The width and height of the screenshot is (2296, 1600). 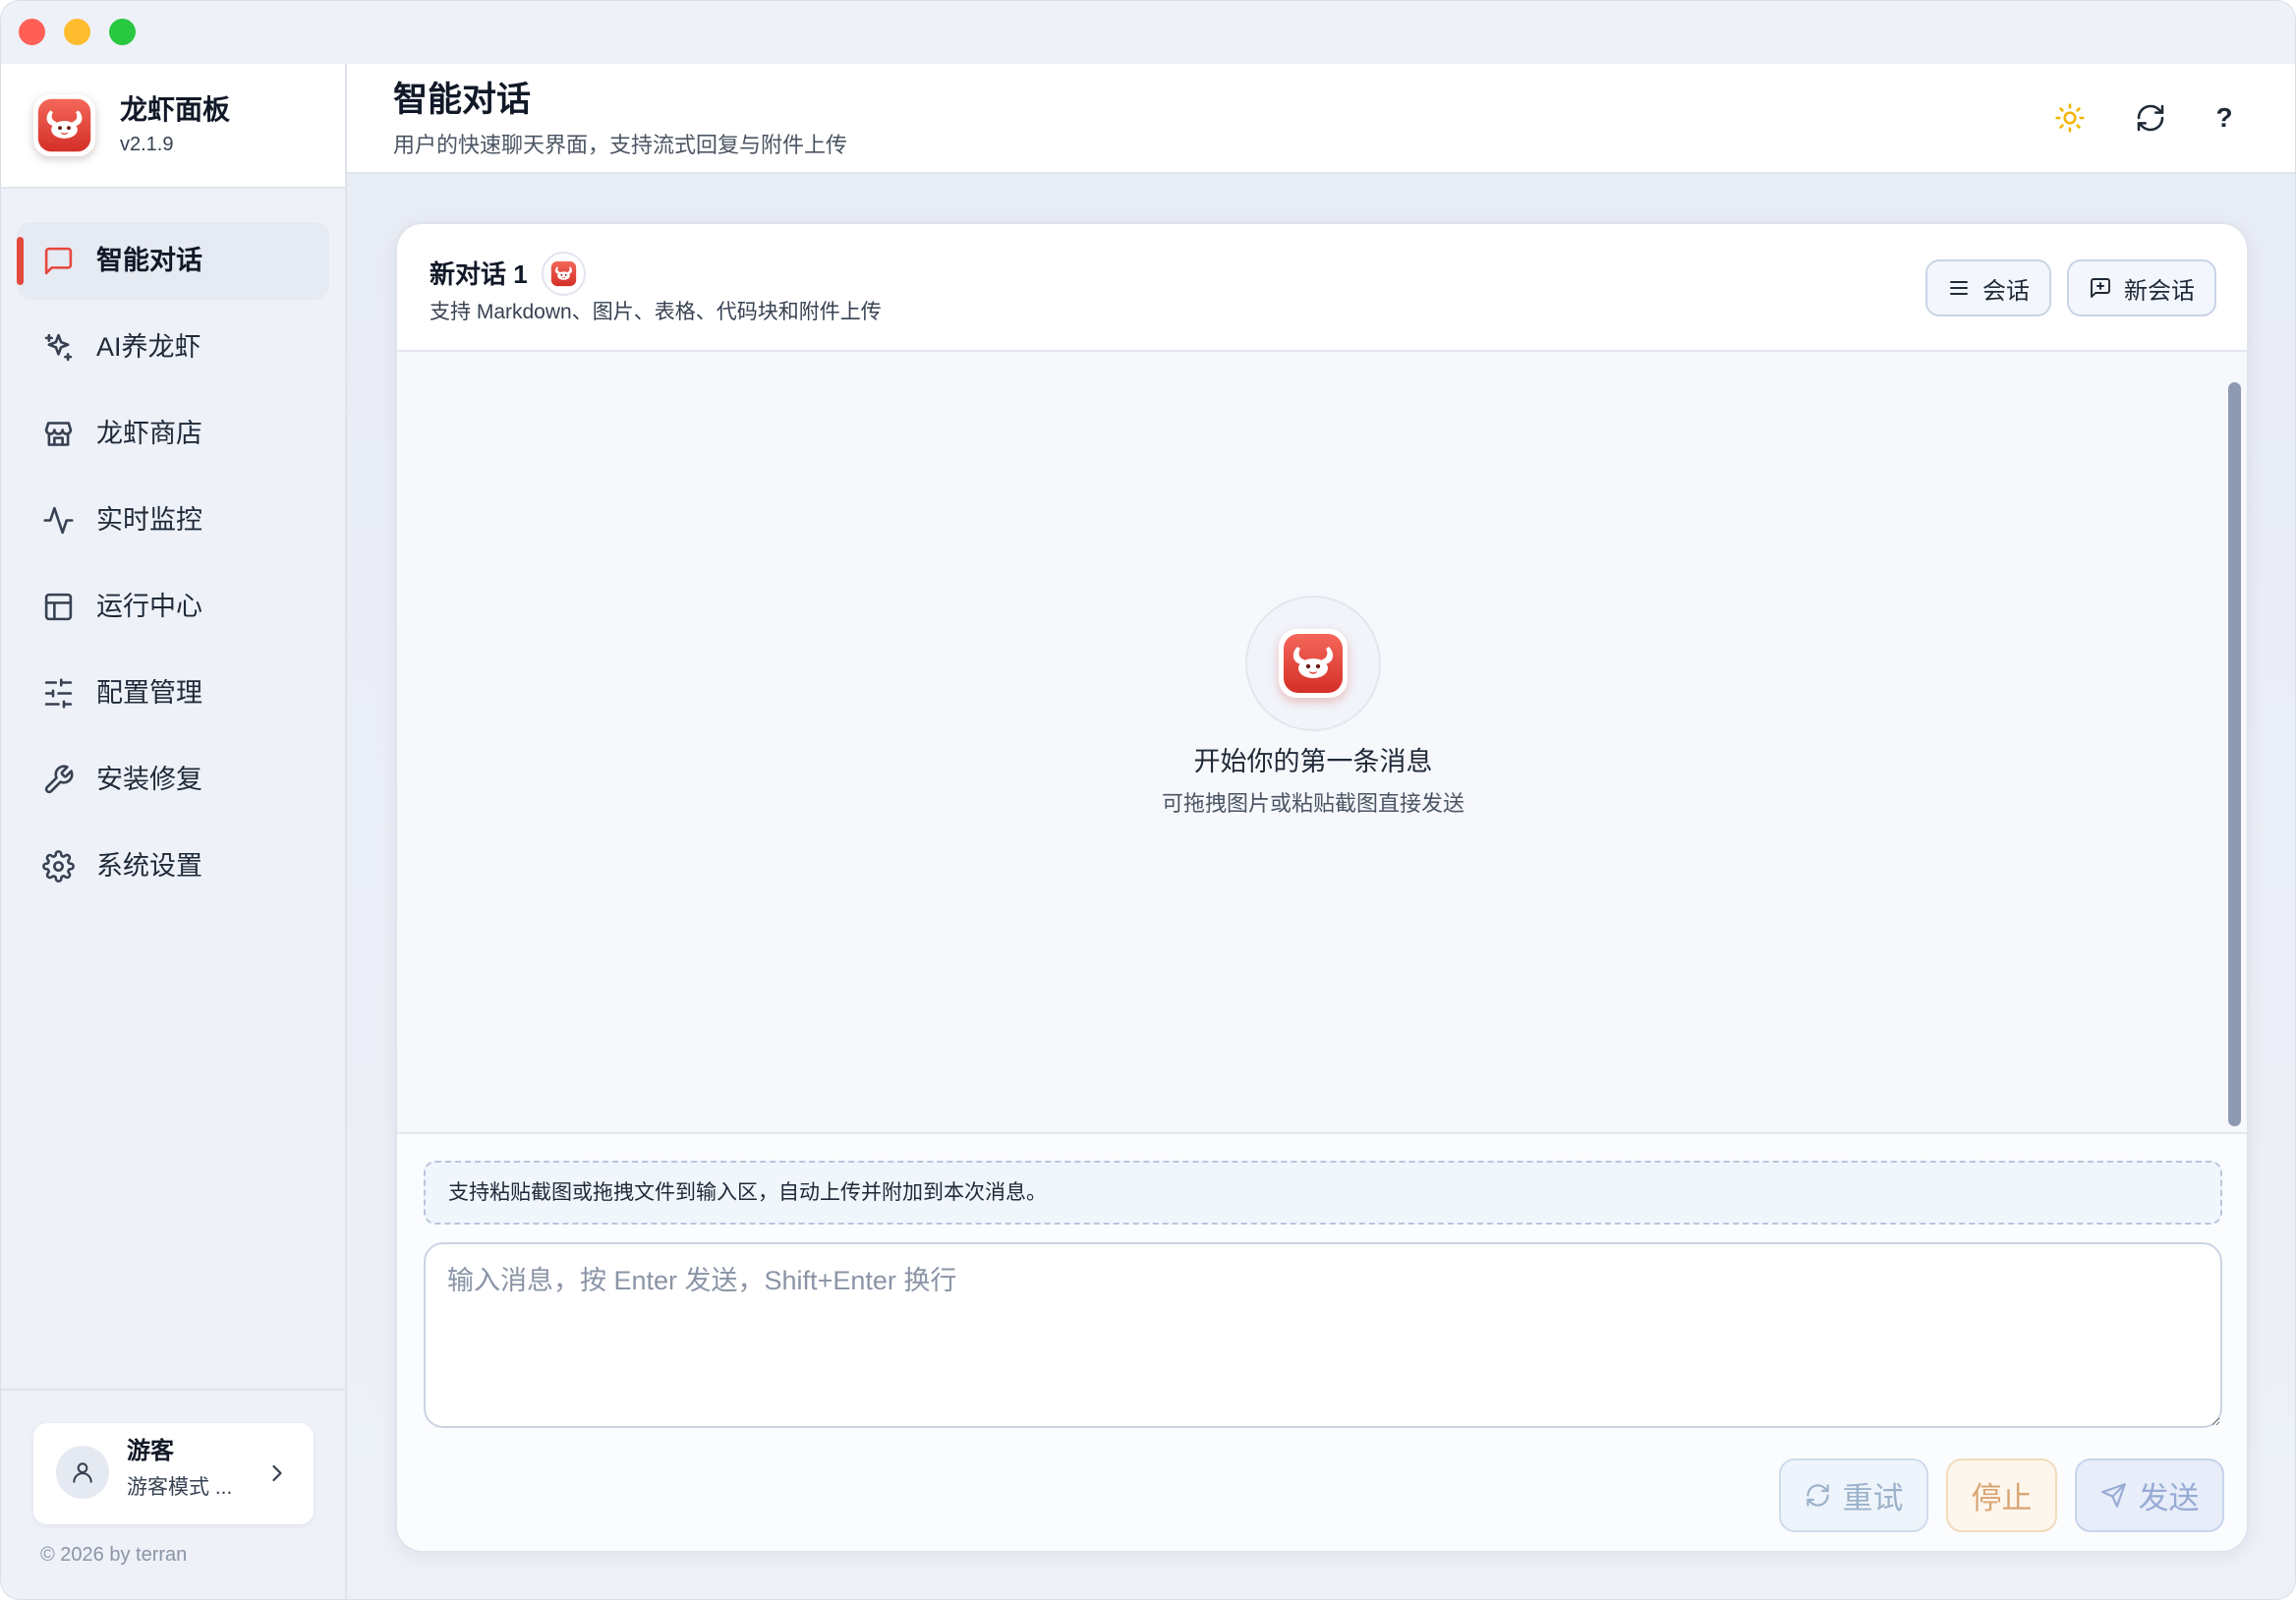 I want to click on sidebar-nav: 智能对话 AI养龙虾 龙虾商店 实时监控 运行中心 配置管理 安装修复 系统设置, so click(x=173, y=568).